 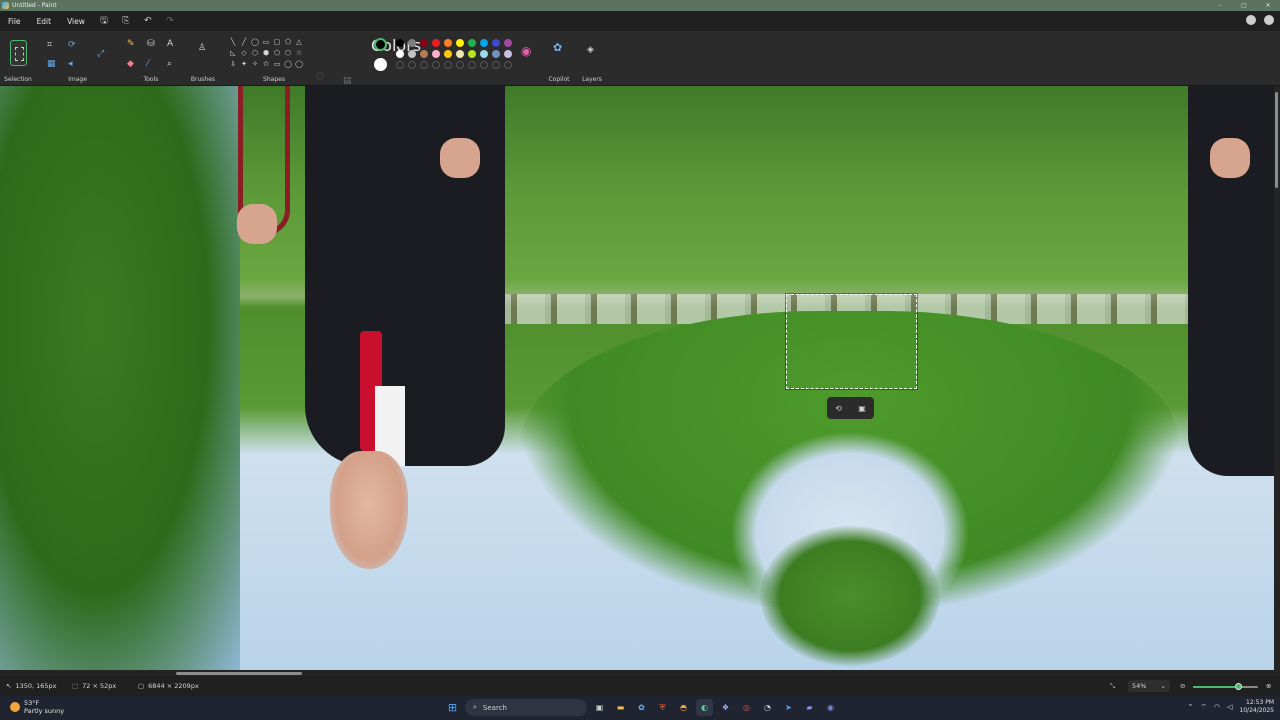 What do you see at coordinates (809, 707) in the screenshot?
I see `app-icon-purple: ▰` at bounding box center [809, 707].